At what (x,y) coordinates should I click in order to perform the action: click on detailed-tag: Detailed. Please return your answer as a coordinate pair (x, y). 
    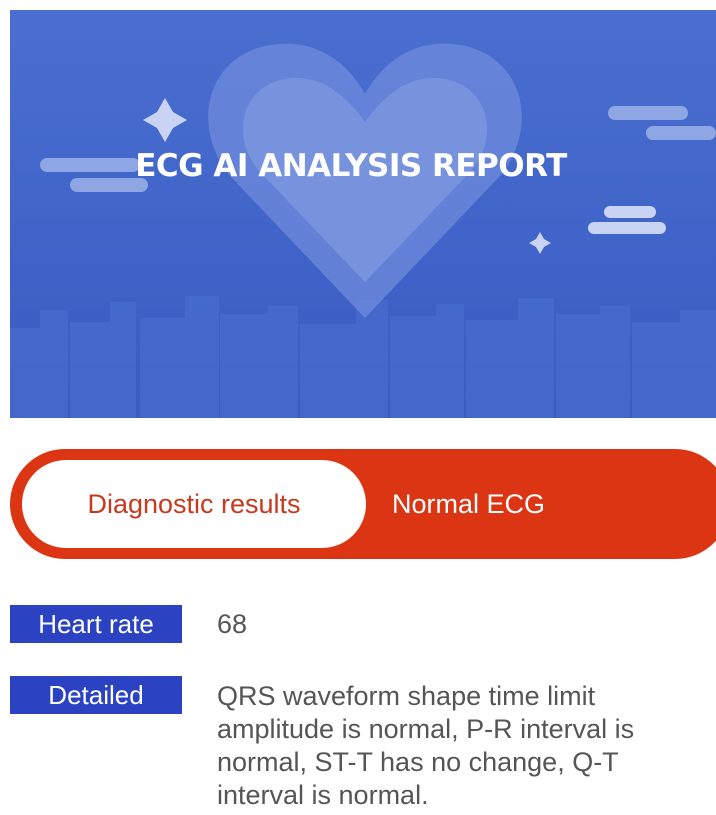
    Looking at the image, I should click on (96, 695).